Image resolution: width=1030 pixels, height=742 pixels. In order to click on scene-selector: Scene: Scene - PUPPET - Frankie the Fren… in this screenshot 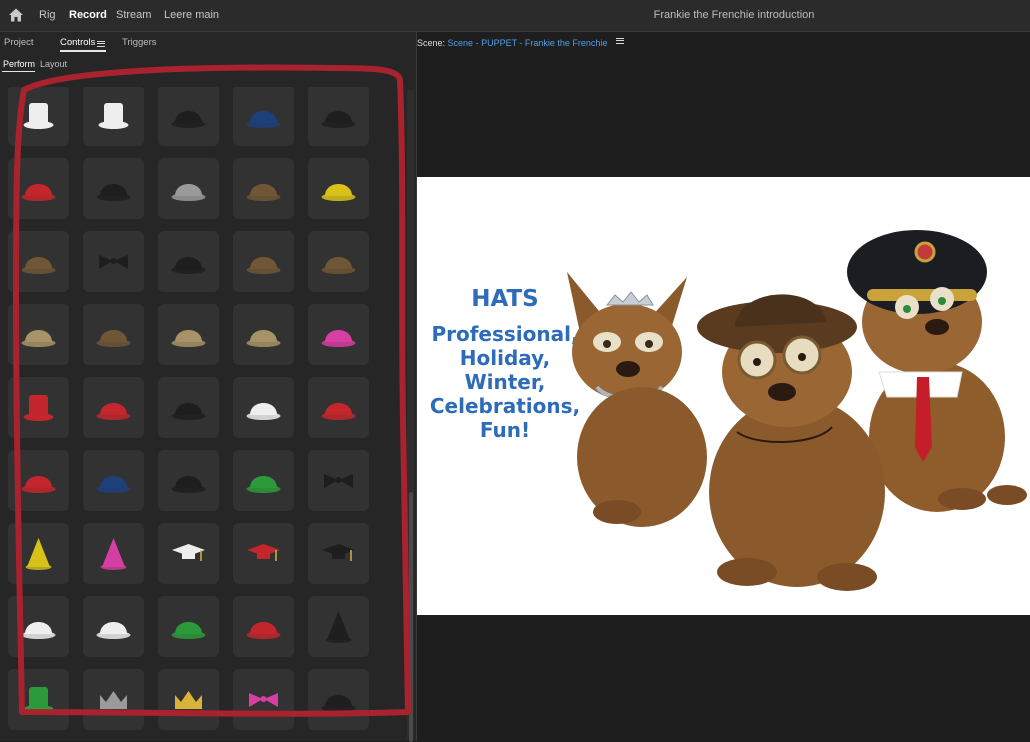, I will do `click(520, 42)`.